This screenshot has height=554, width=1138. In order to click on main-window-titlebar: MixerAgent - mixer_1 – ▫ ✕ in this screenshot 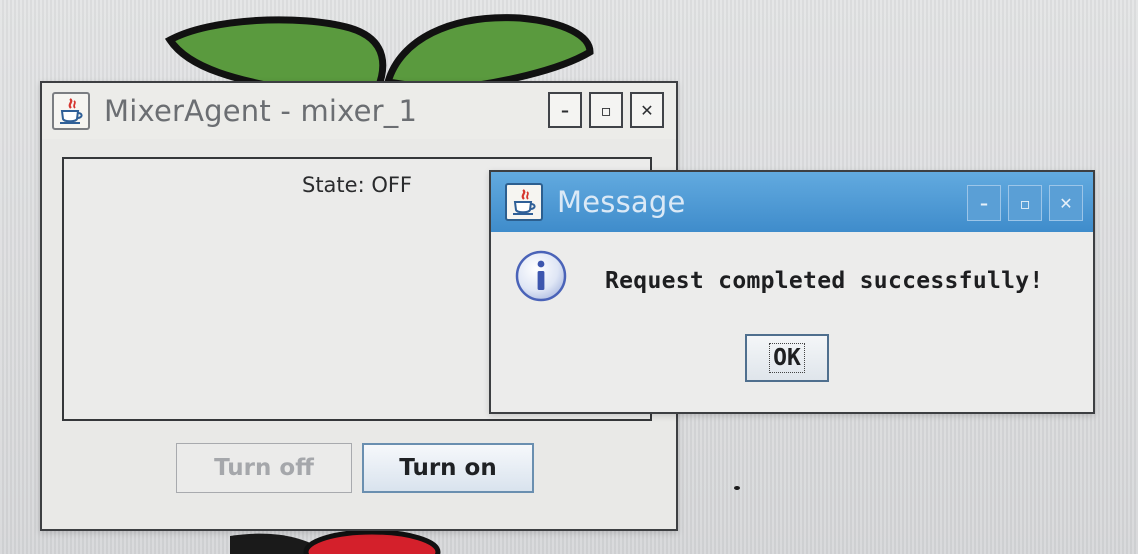, I will do `click(359, 111)`.